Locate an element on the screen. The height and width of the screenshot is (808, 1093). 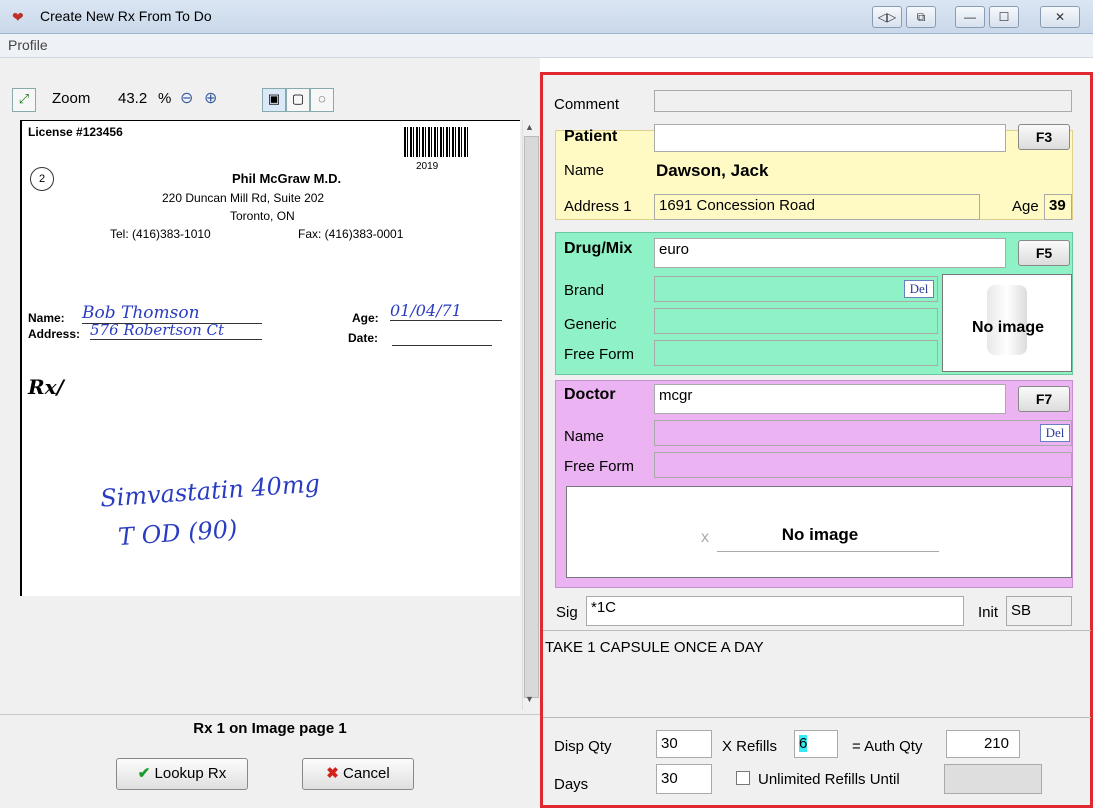
maximize-button: ☐ is located at coordinates (1004, 17).